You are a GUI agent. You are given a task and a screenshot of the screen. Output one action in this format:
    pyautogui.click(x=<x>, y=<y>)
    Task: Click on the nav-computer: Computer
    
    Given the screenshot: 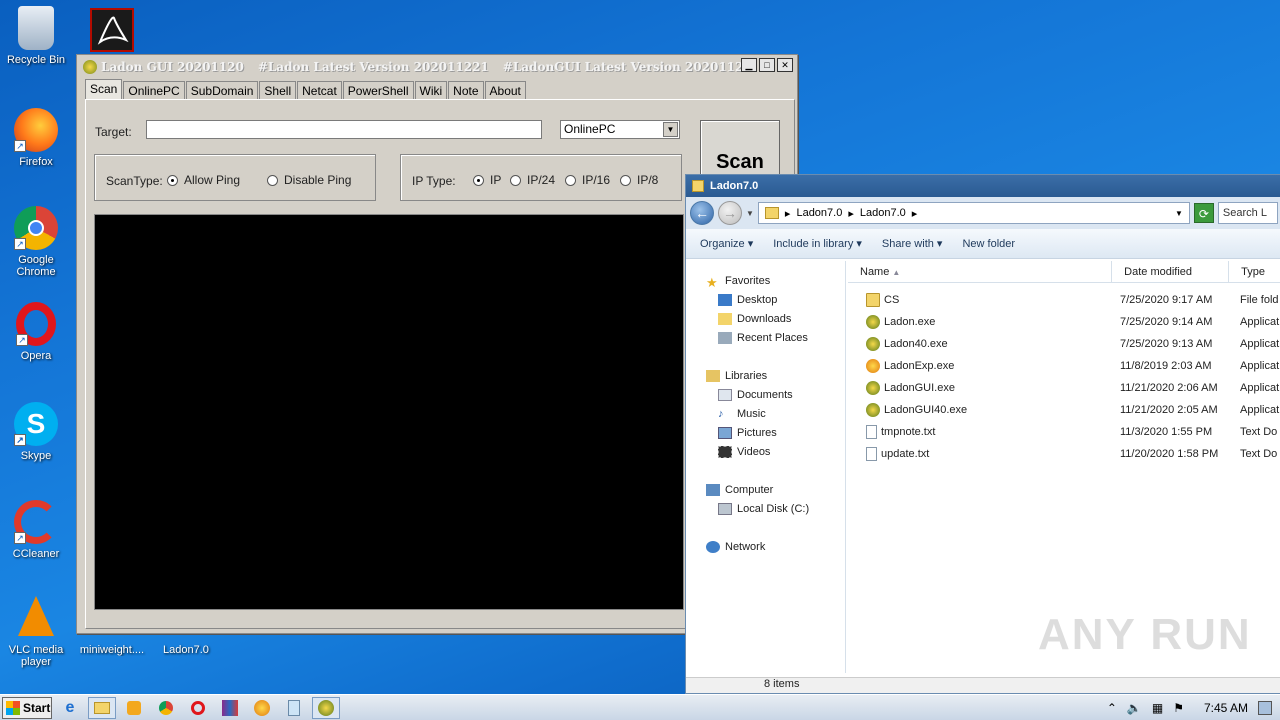 What is the action you would take?
    pyautogui.click(x=739, y=490)
    